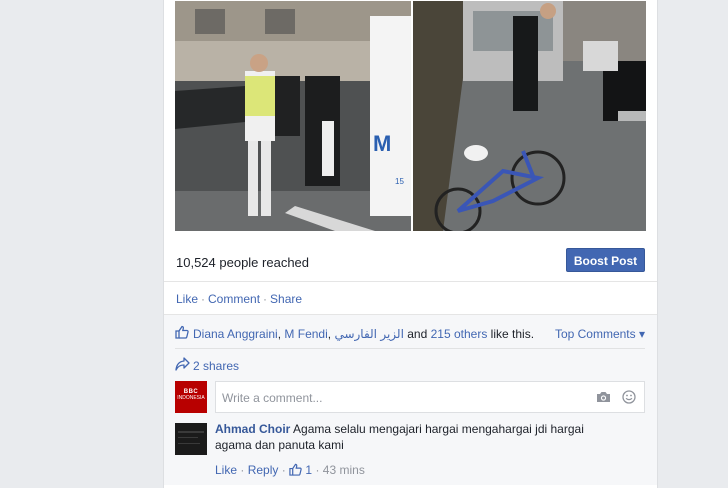 This screenshot has height=488, width=728. I want to click on share-link: Share, so click(286, 299).